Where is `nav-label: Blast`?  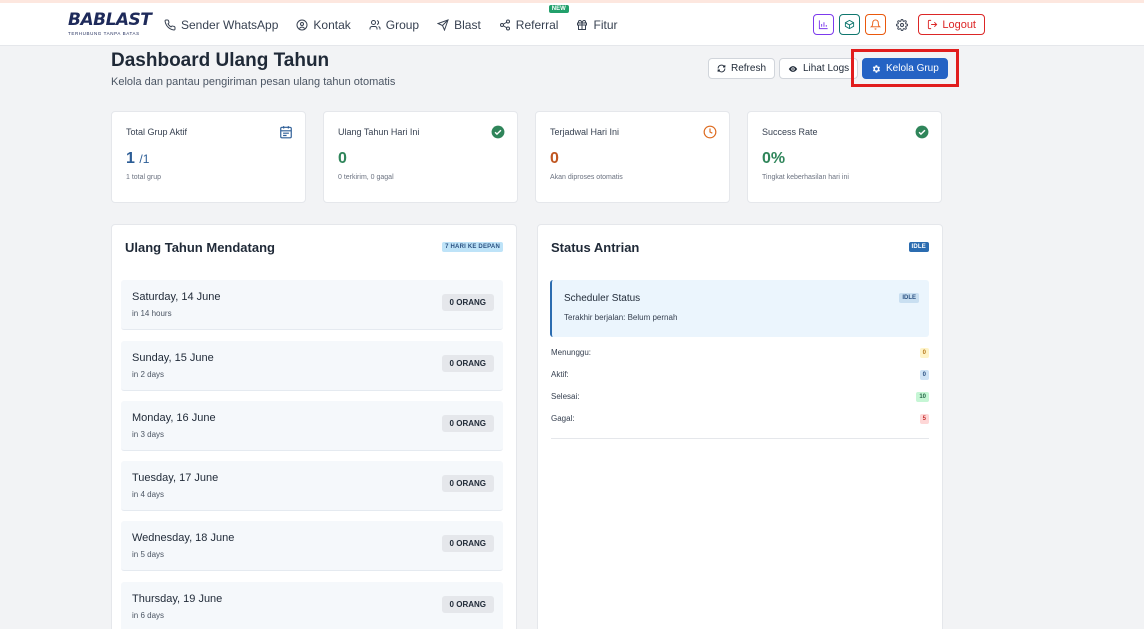
nav-label: Blast is located at coordinates (467, 24).